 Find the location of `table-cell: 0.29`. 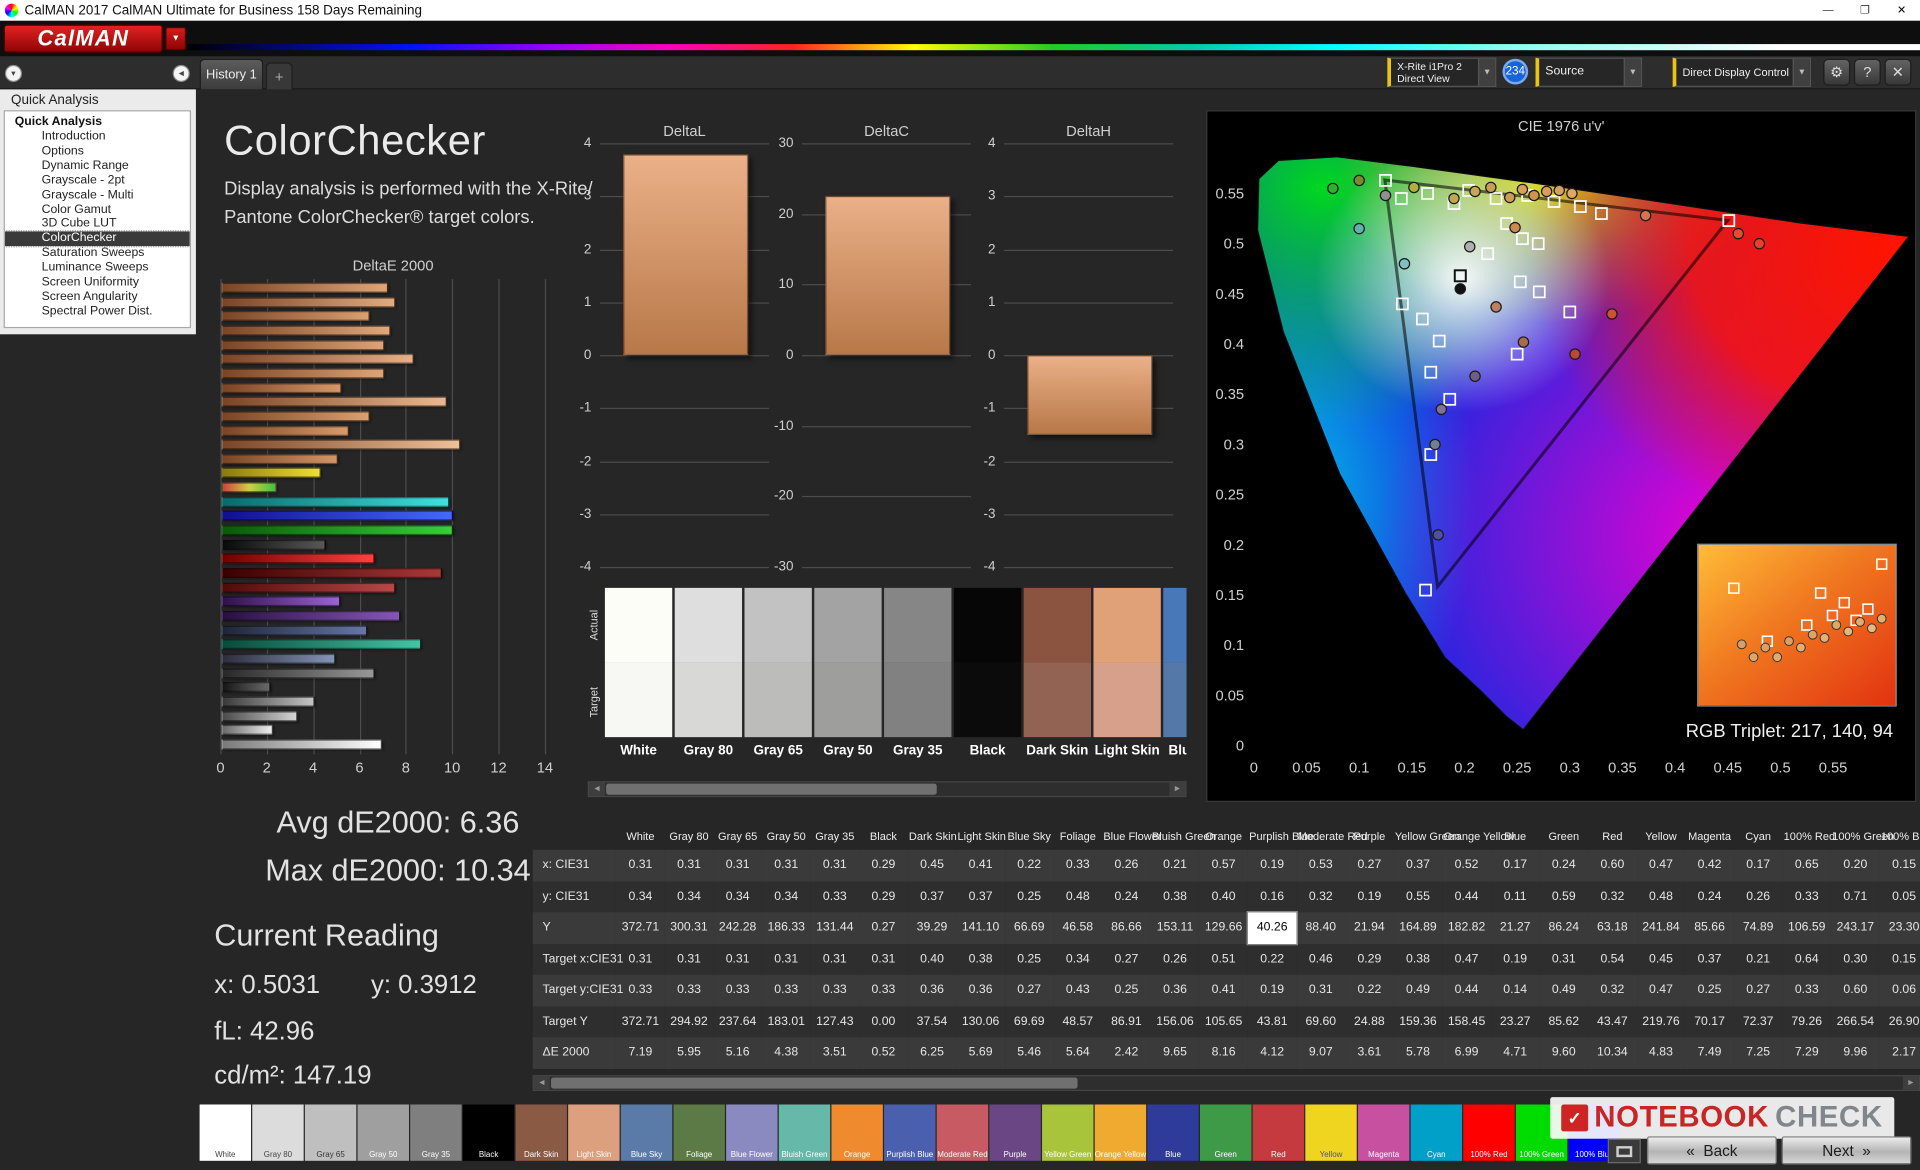

table-cell: 0.29 is located at coordinates (883, 865).